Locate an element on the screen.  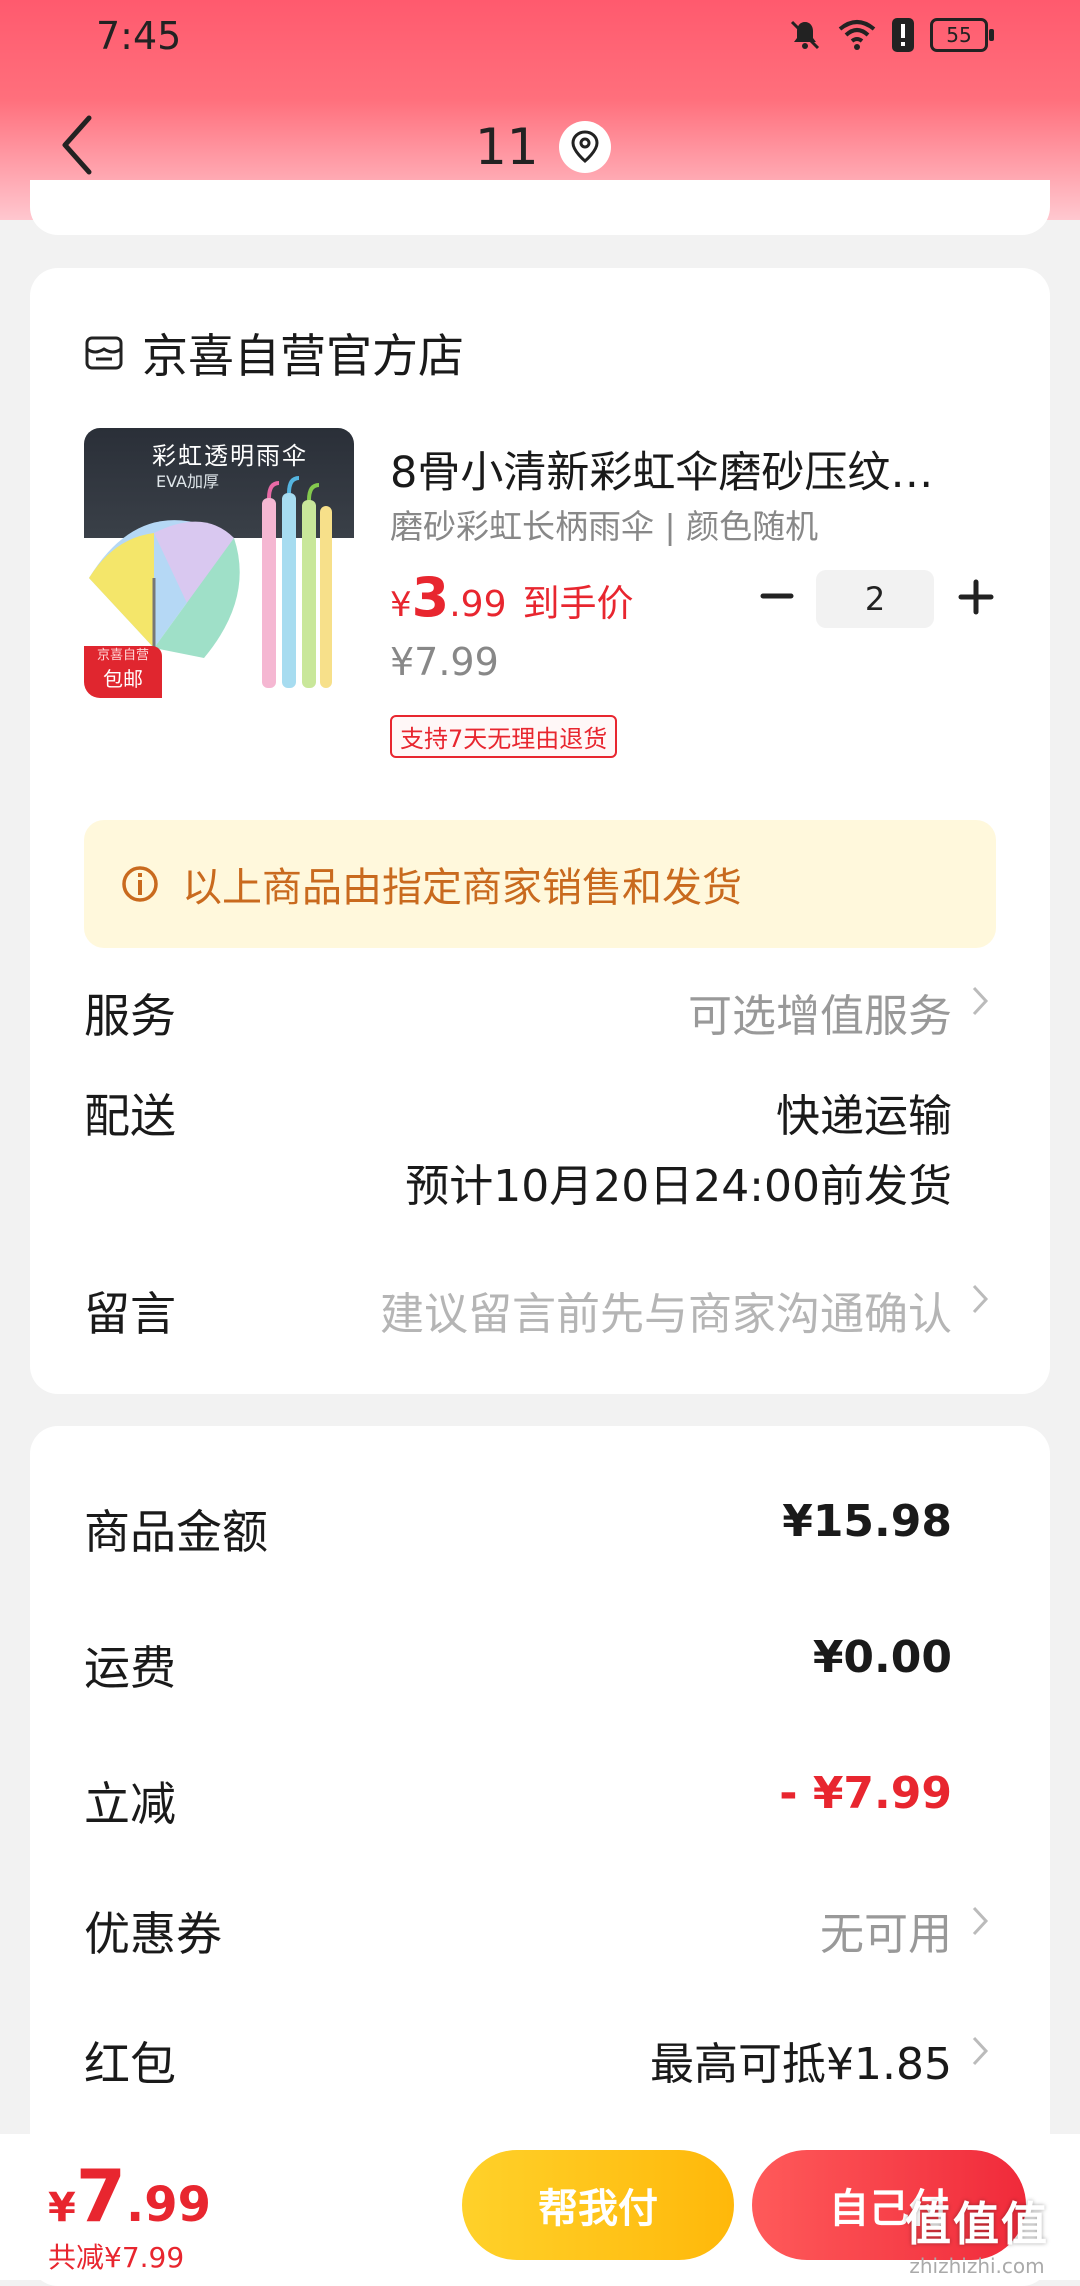
product-spec: 磨砂彩虹长柄雨伞 | 颜色随机 is located at coordinates (604, 526).